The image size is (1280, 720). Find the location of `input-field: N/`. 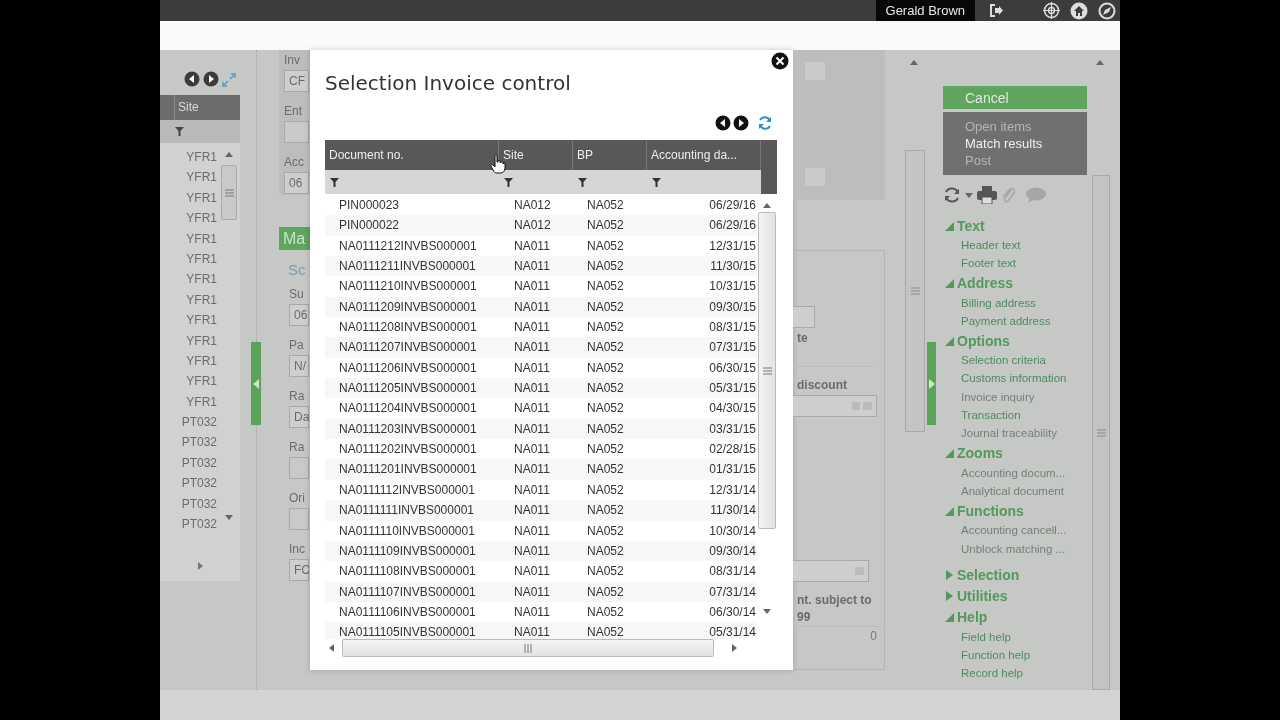

input-field: N/ is located at coordinates (299, 366).